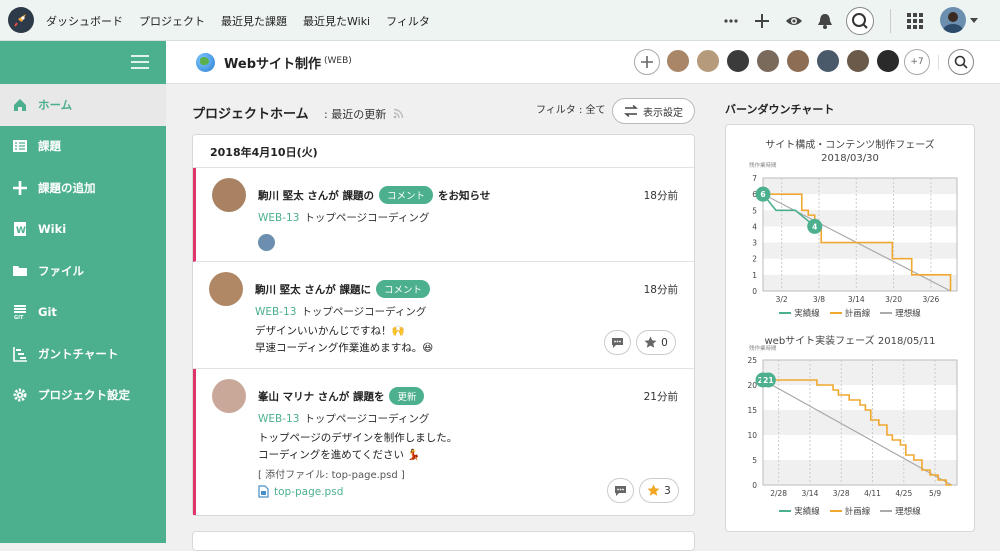 The image size is (1000, 551). What do you see at coordinates (313, 289) in the screenshot?
I see `activity-user: 駒川 堅太 さんが 課題に` at bounding box center [313, 289].